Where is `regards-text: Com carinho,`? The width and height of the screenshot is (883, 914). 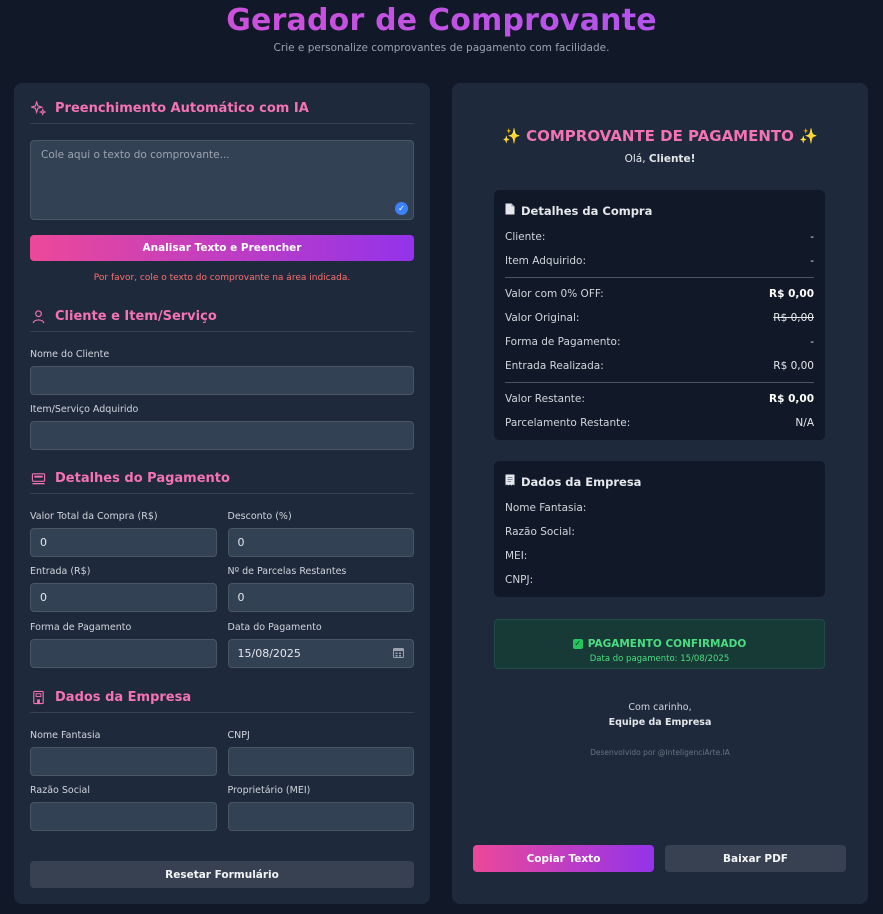 regards-text: Com carinho, is located at coordinates (660, 707).